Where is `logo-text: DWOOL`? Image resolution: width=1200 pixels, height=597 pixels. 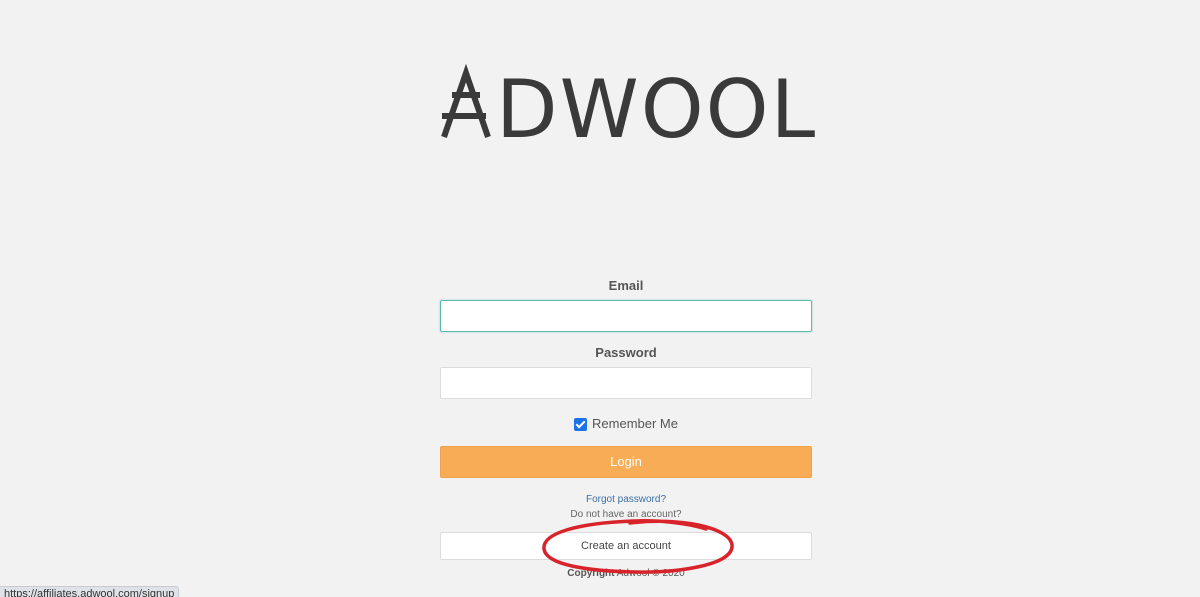 logo-text: DWOOL is located at coordinates (656, 106).